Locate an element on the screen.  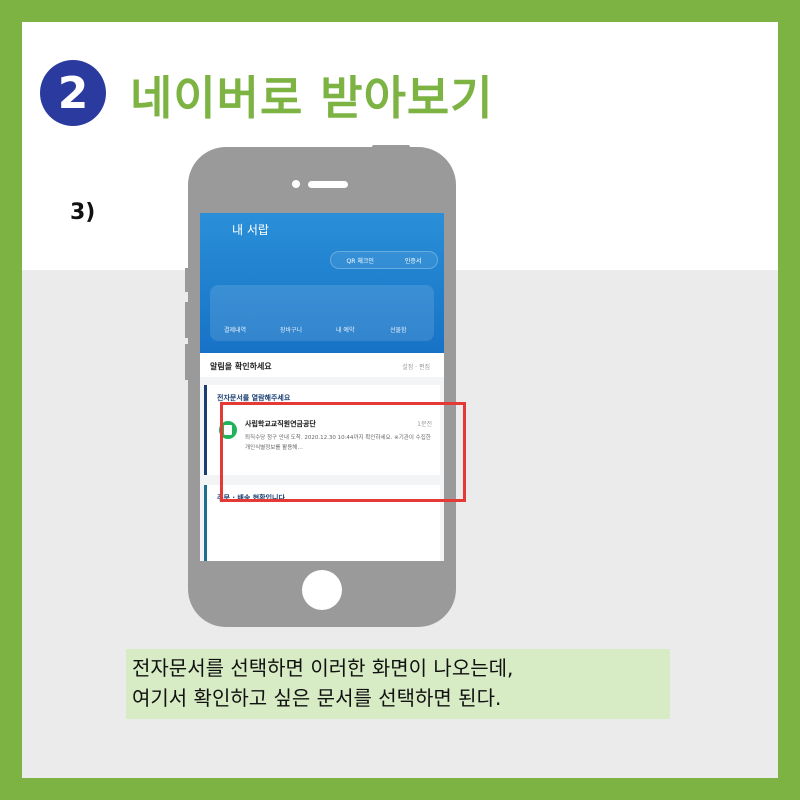
chip-qr-checkin: QR 체크인 is located at coordinates (360, 260).